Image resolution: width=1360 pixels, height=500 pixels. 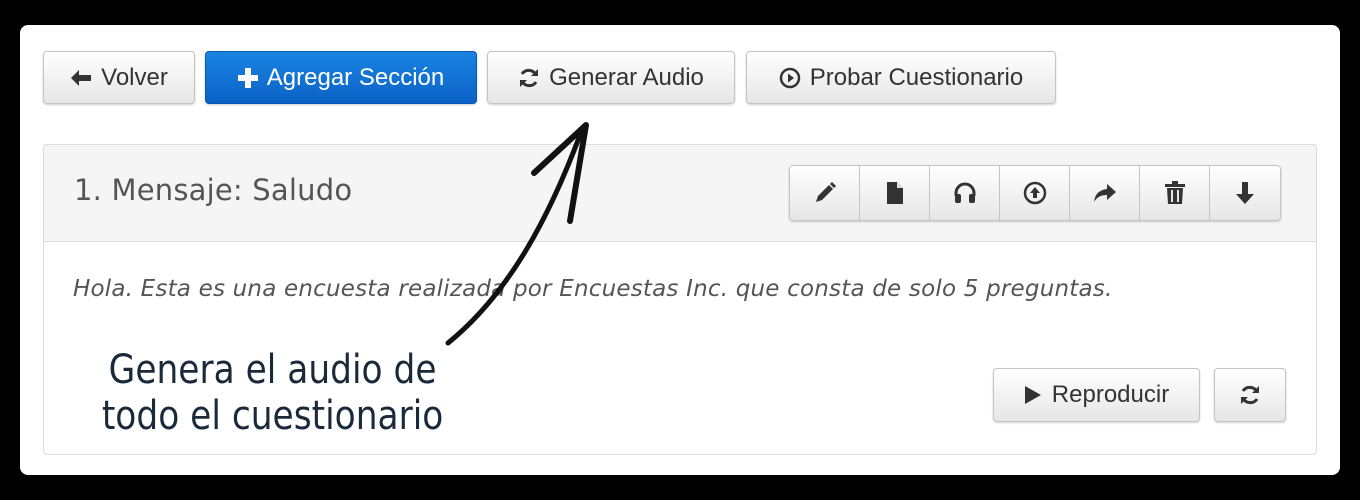 I want to click on play-button: Reproducir, so click(x=1096, y=395).